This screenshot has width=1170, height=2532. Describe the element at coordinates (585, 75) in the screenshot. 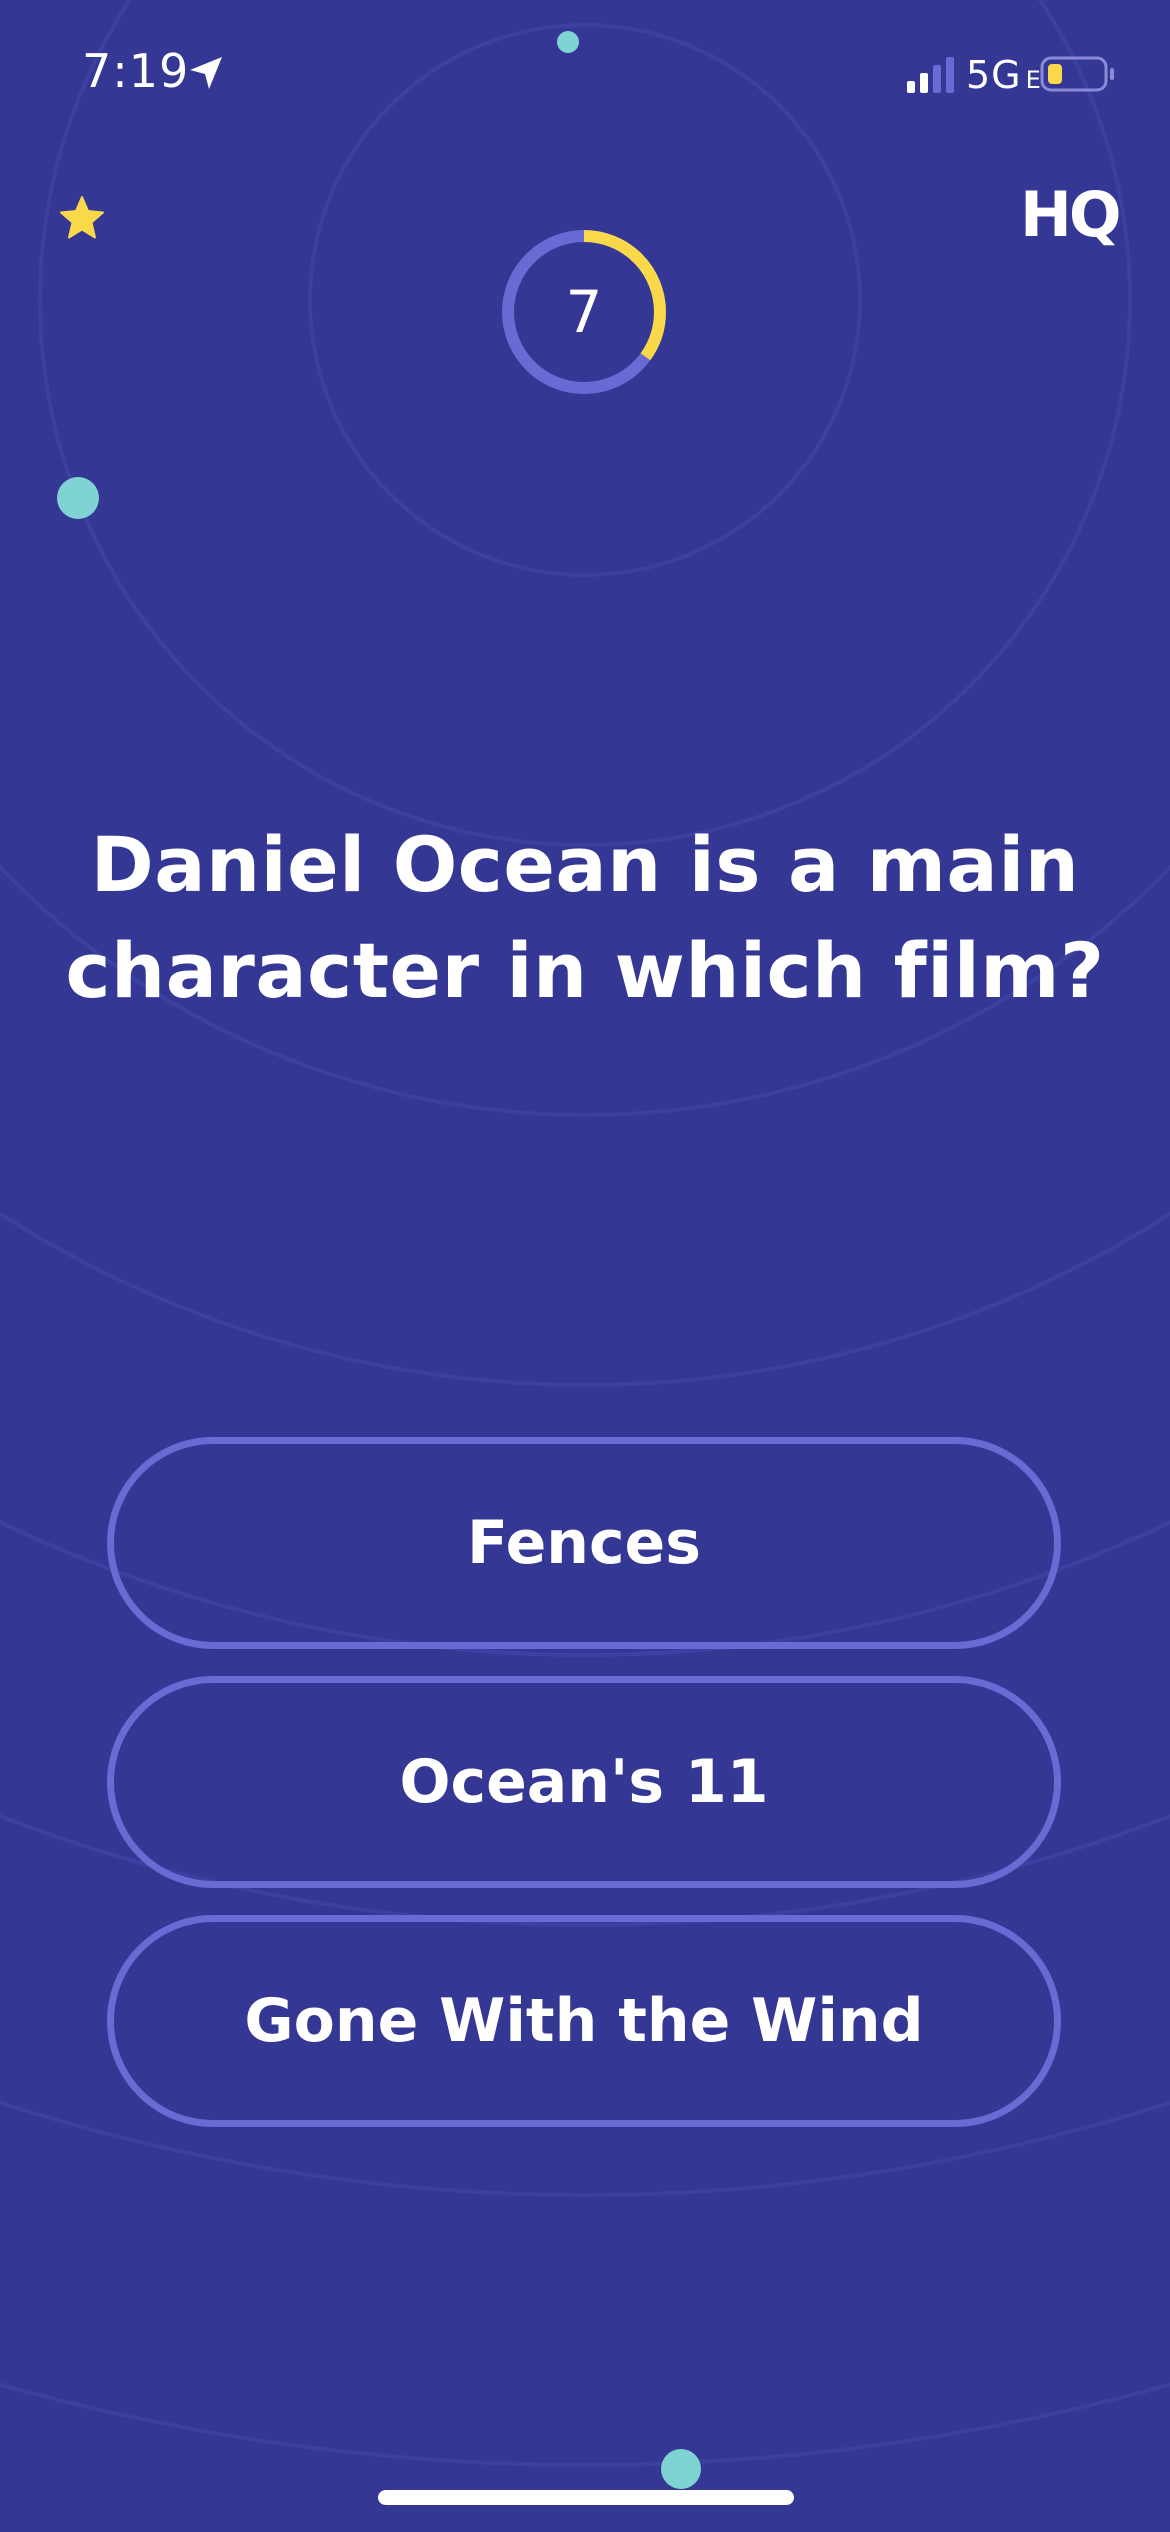

I see `status-bar: 7:19 5G E` at that location.